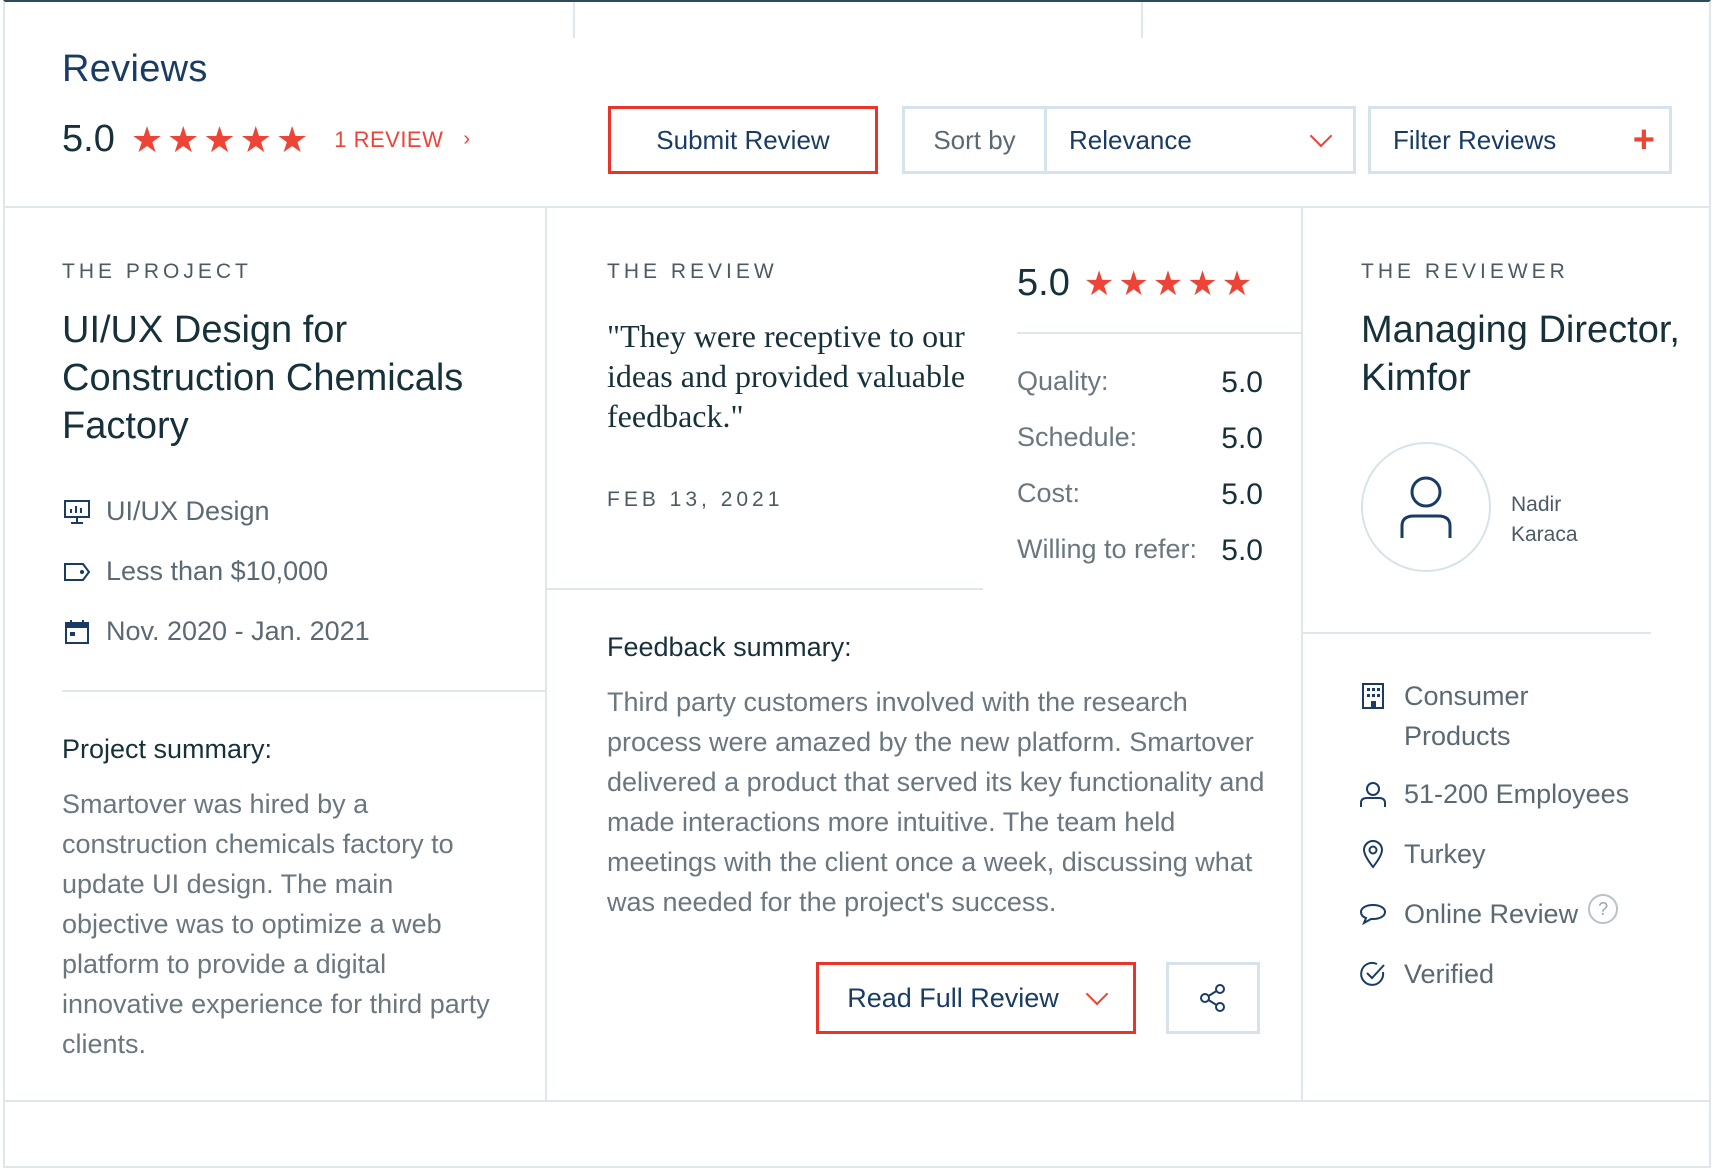  Describe the element at coordinates (1140, 383) in the screenshot. I see `score-row-quality: Quality: 5.0` at that location.